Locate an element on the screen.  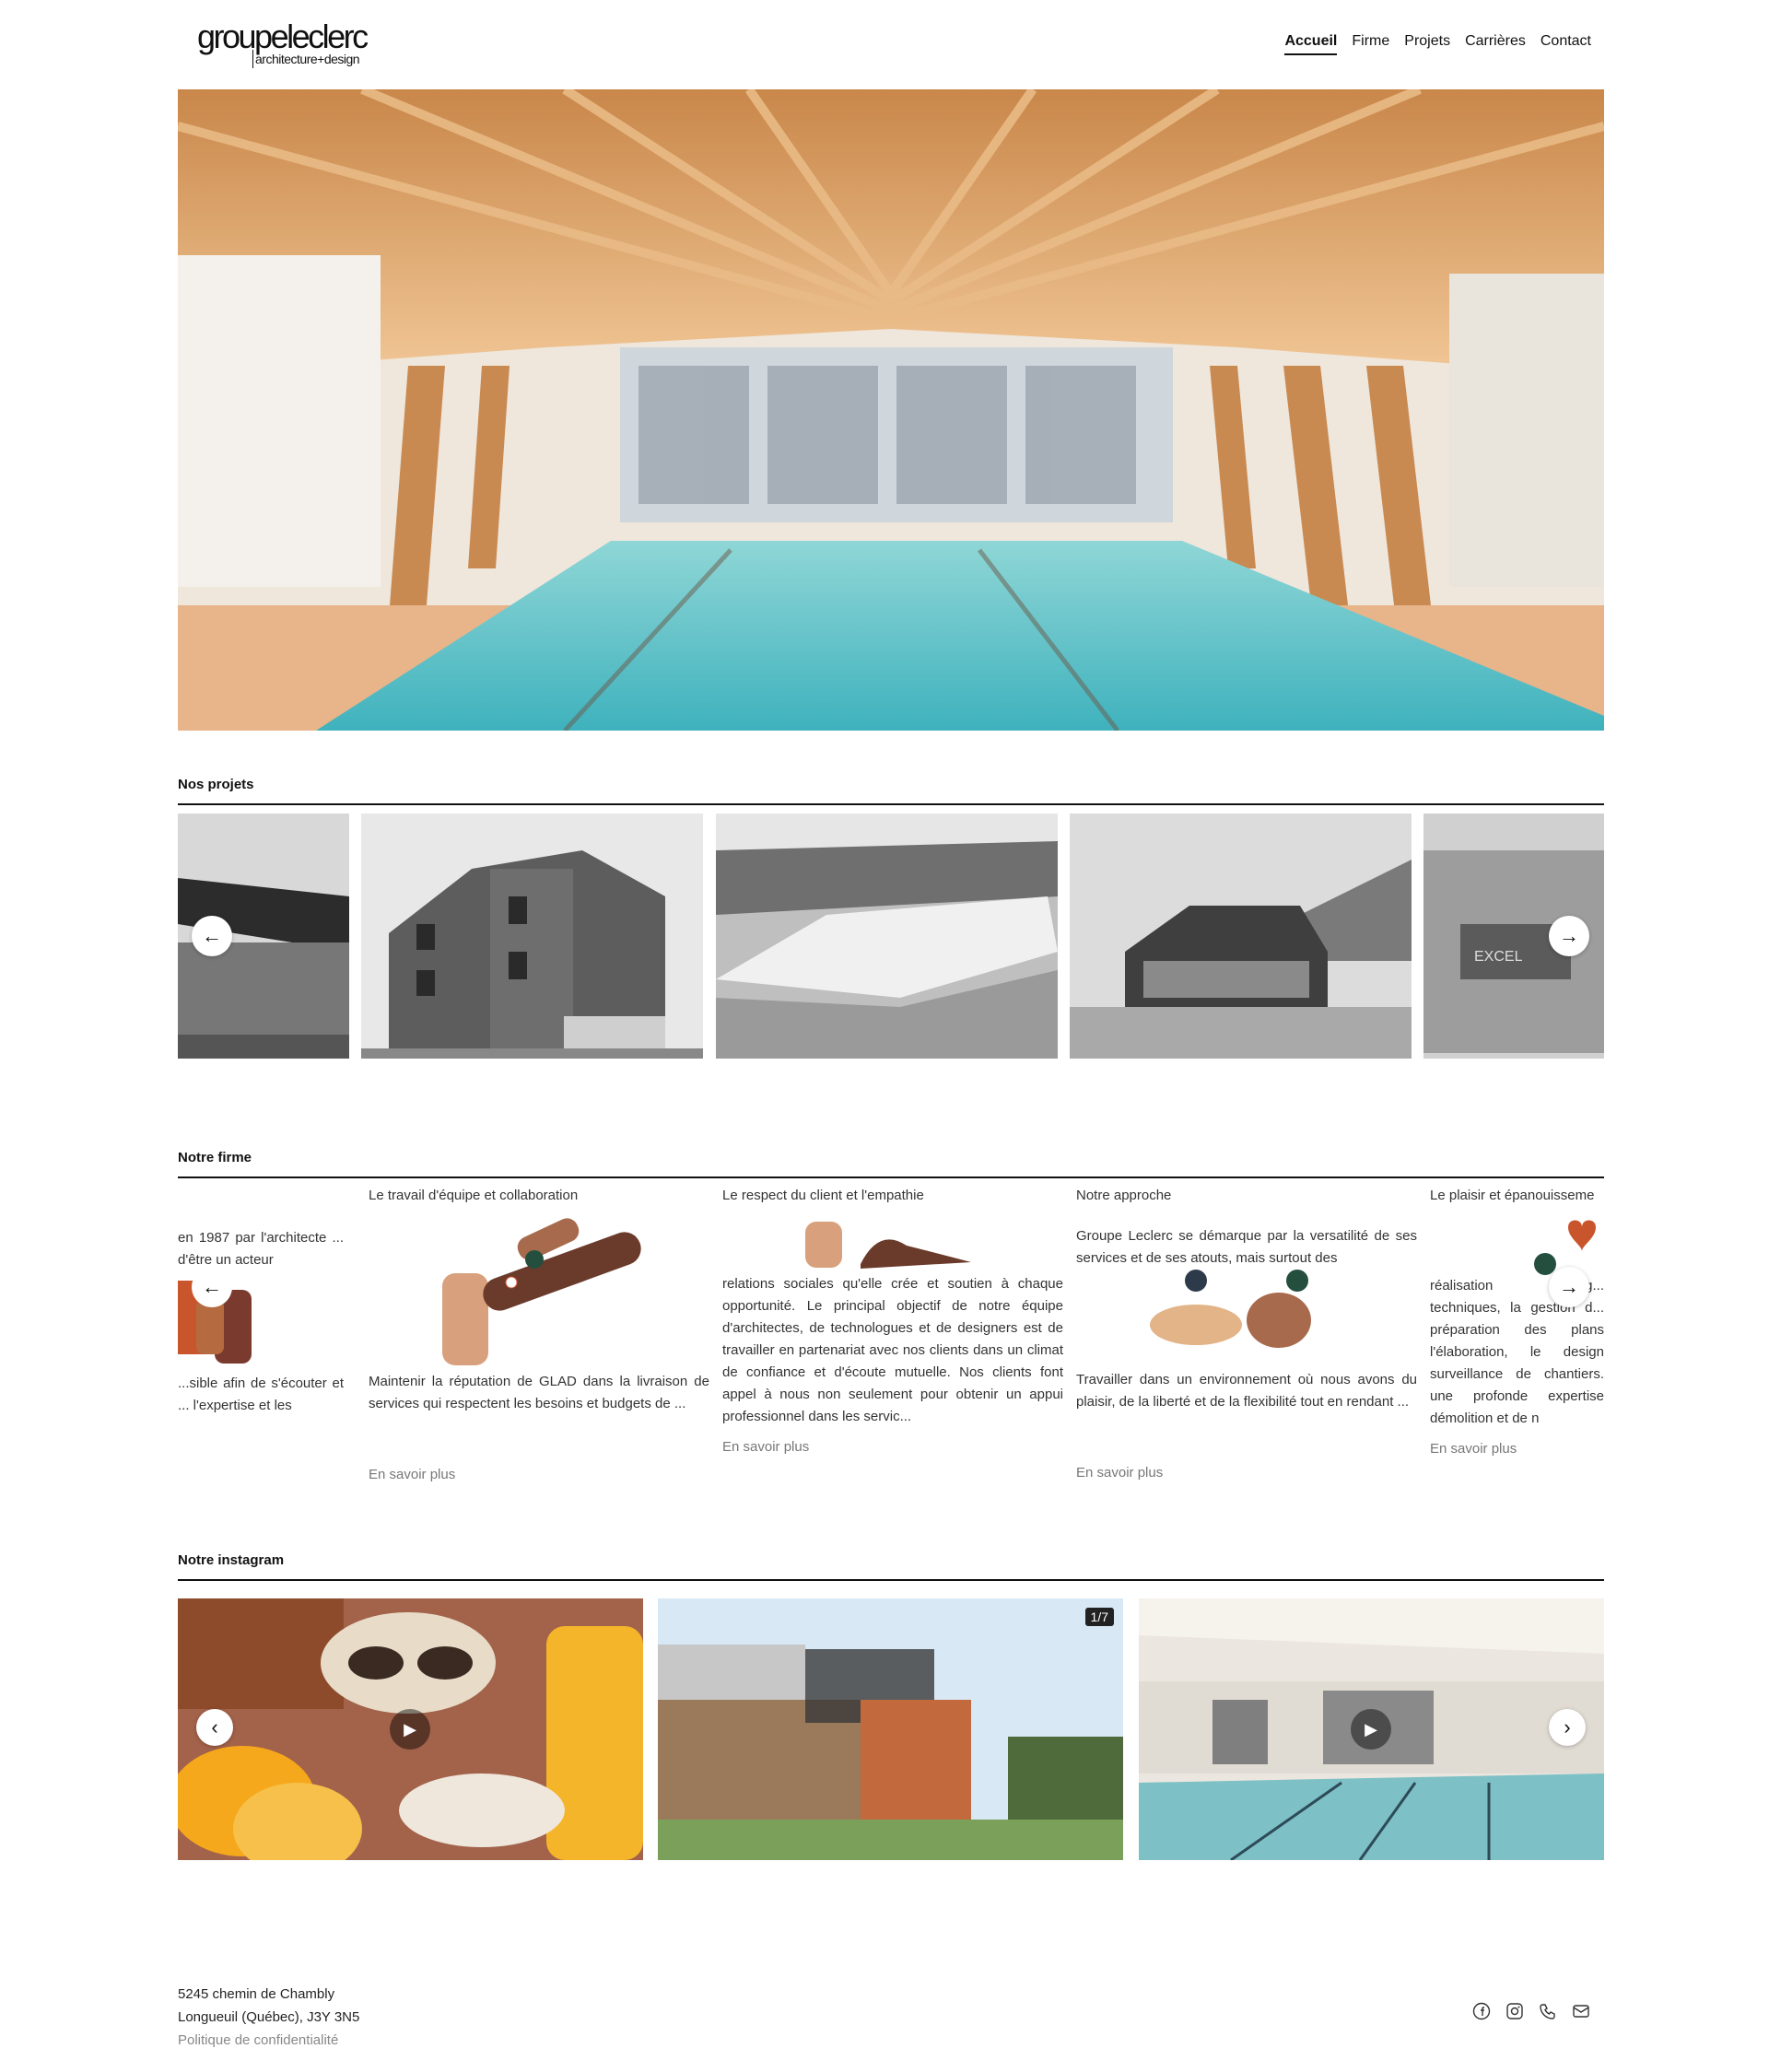
firm-card-title: Le respect du client et l'empathie is located at coordinates (823, 1195).